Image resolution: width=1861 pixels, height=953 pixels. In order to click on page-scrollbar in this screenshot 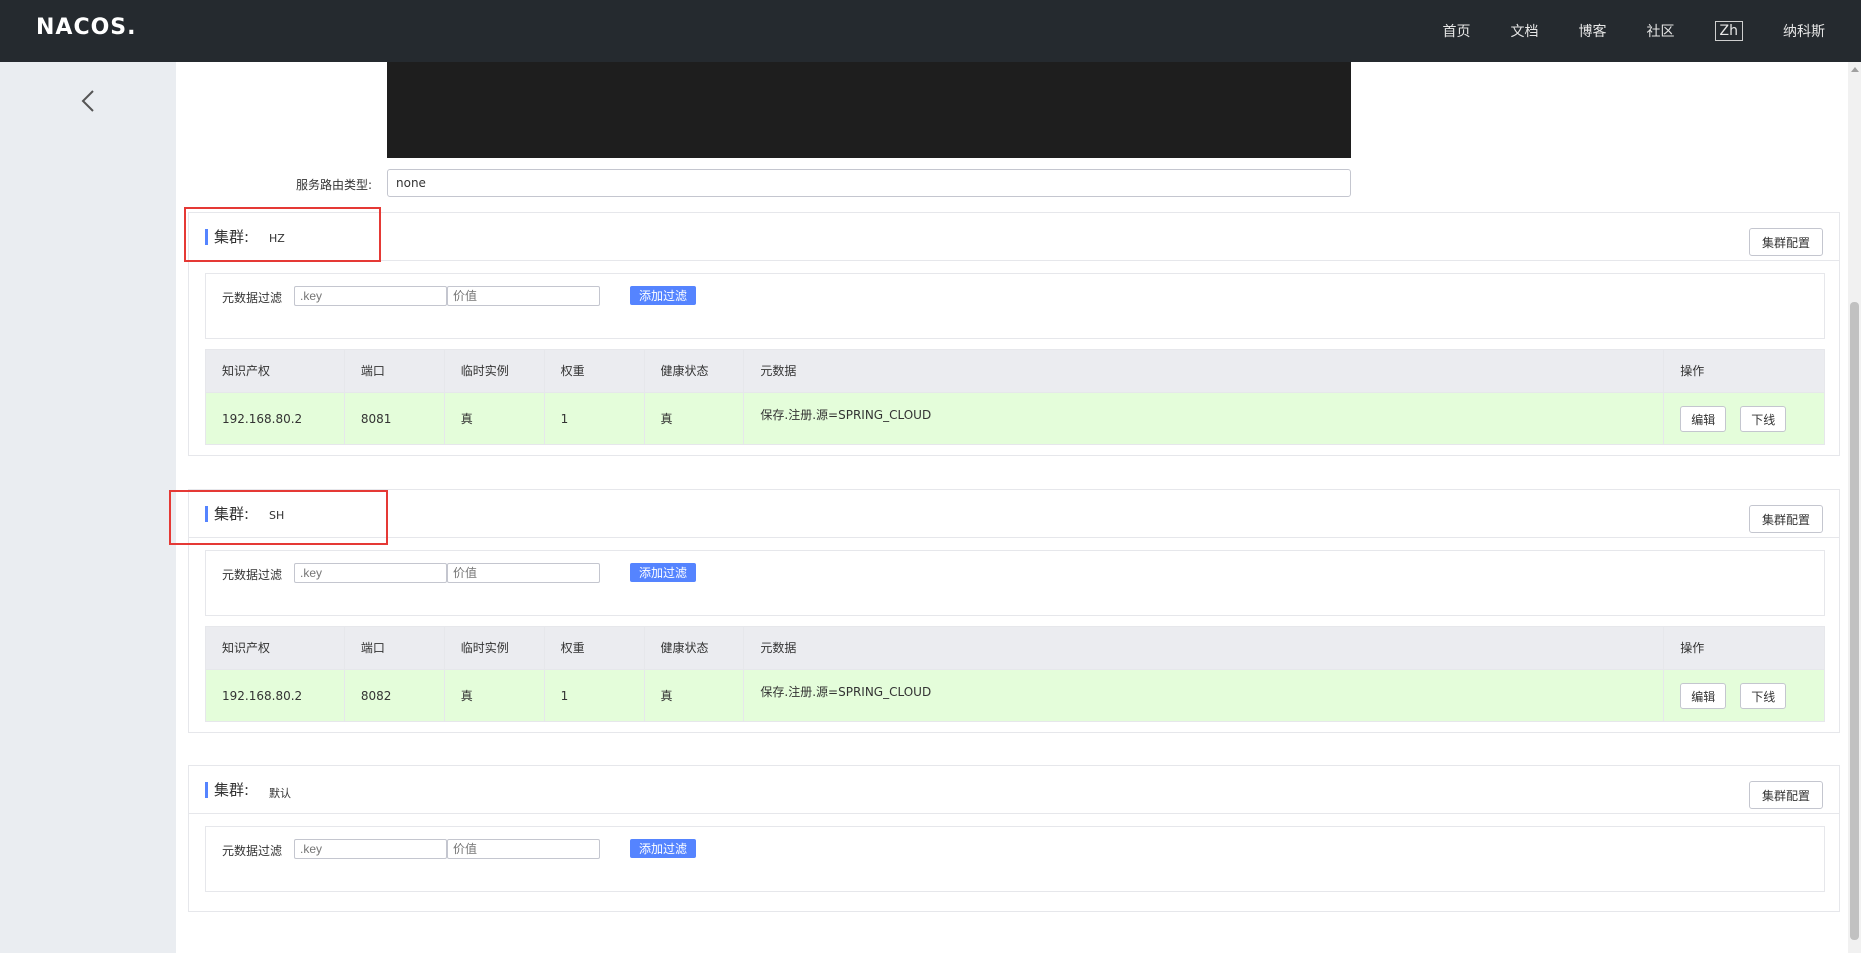, I will do `click(1854, 507)`.